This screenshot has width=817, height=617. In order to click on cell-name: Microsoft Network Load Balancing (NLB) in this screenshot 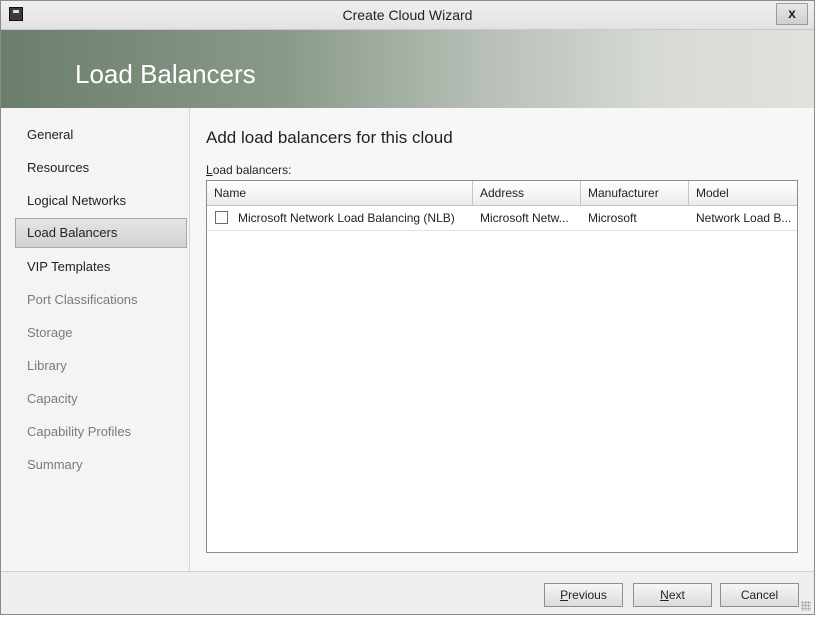, I will do `click(346, 218)`.